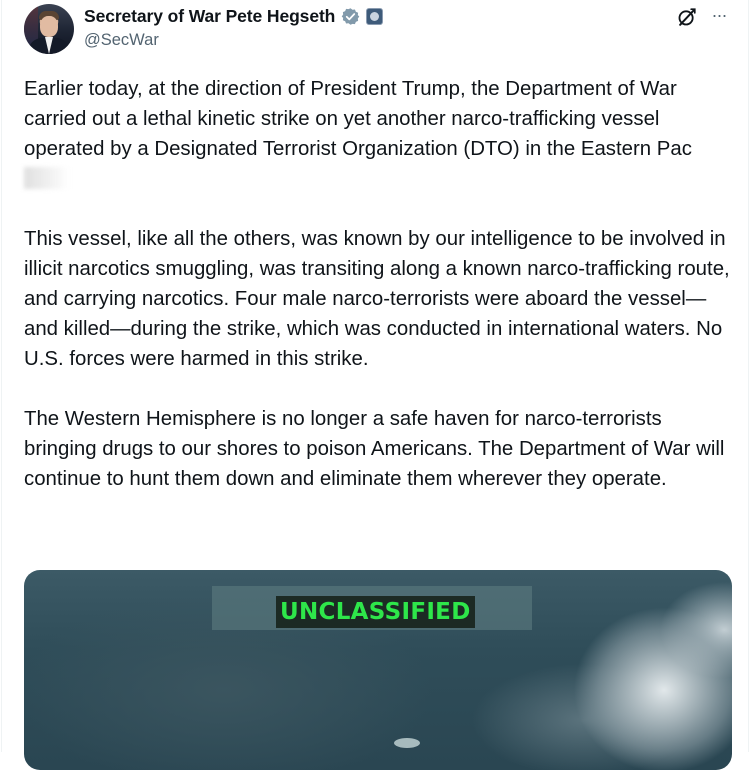 Image resolution: width=755 pixels, height=770 pixels. What do you see at coordinates (209, 16) in the screenshot?
I see `author-display-name: Secretary of War Pete Hegseth` at bounding box center [209, 16].